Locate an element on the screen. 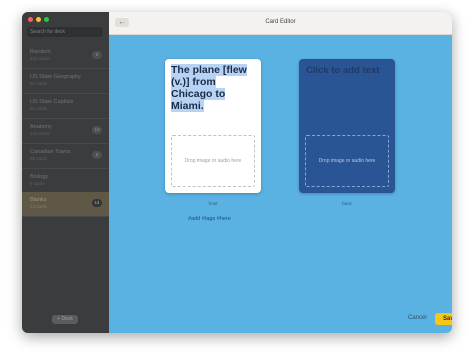  window-title: Card Editor is located at coordinates (280, 22).